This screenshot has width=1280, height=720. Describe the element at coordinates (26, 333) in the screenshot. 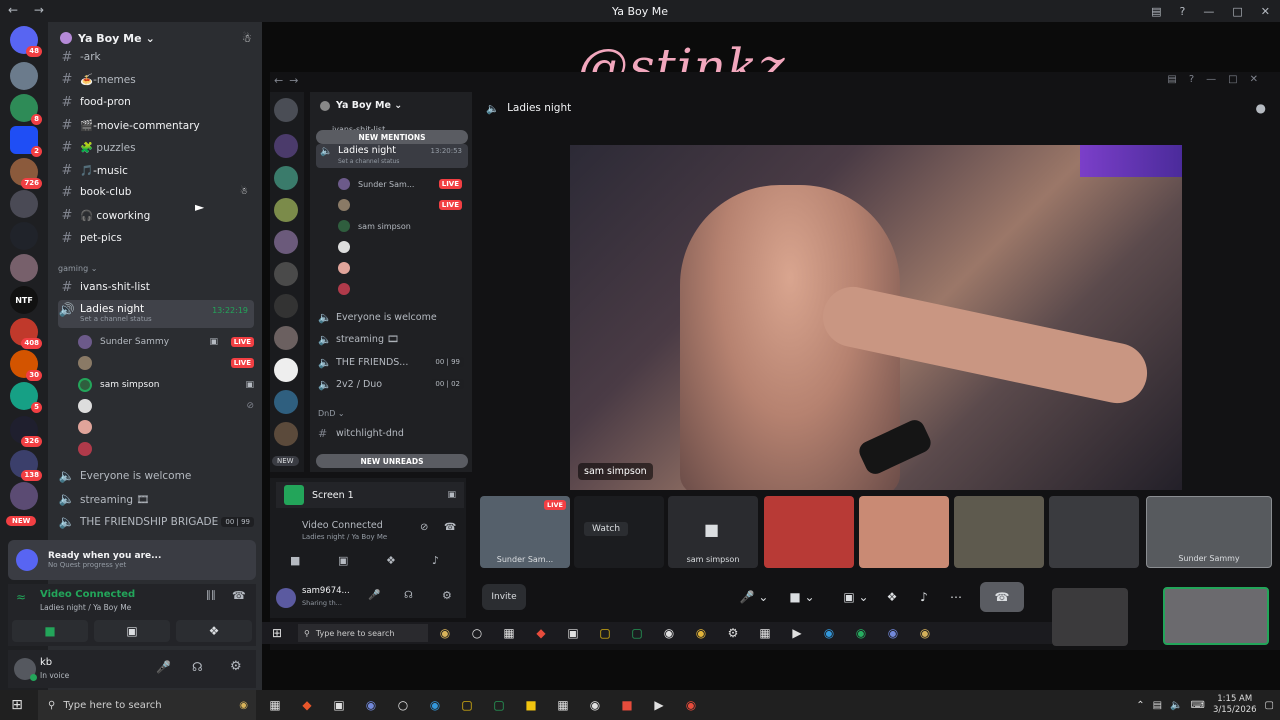

I see `server-icon: 408` at that location.